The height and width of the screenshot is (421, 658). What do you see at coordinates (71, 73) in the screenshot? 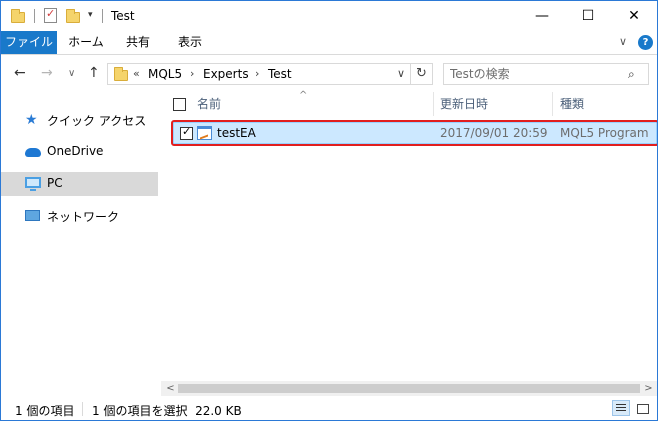
I see `recent-locations-button: ∨` at bounding box center [71, 73].